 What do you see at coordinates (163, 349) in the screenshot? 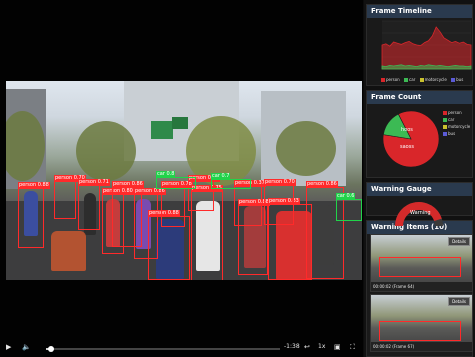
I see `progress-bar` at bounding box center [163, 349].